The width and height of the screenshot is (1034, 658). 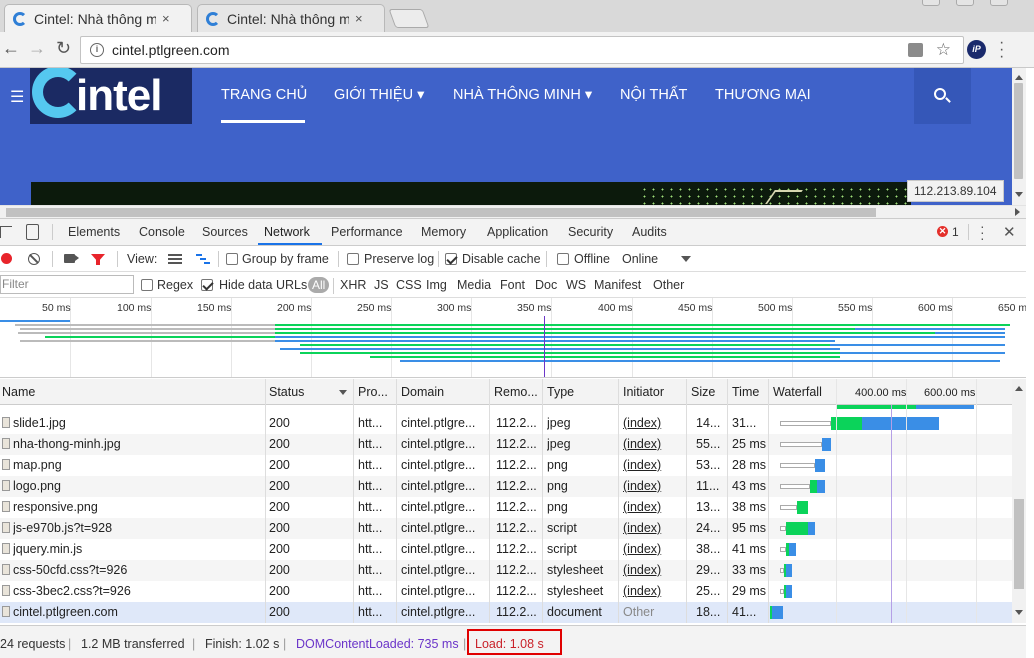 I want to click on request-name: map.png, so click(x=138, y=465).